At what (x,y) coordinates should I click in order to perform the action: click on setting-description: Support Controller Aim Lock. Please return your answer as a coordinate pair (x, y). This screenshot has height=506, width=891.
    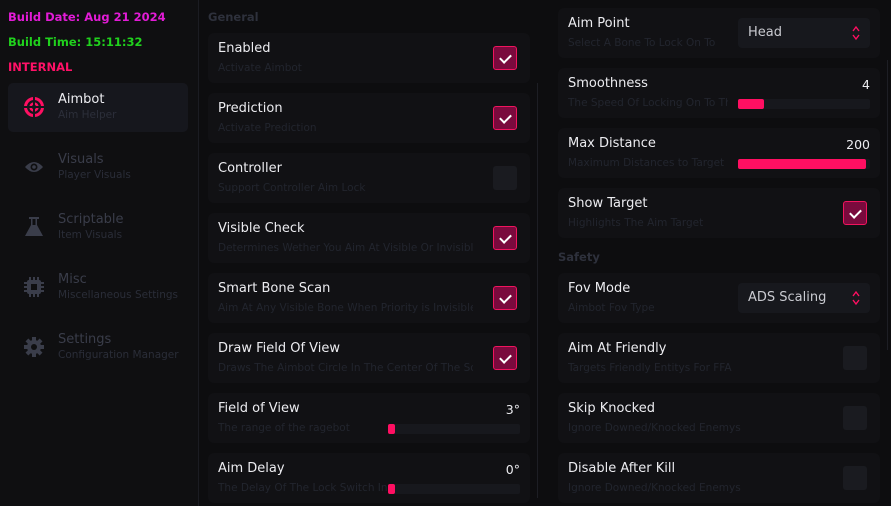
    Looking at the image, I should click on (292, 188).